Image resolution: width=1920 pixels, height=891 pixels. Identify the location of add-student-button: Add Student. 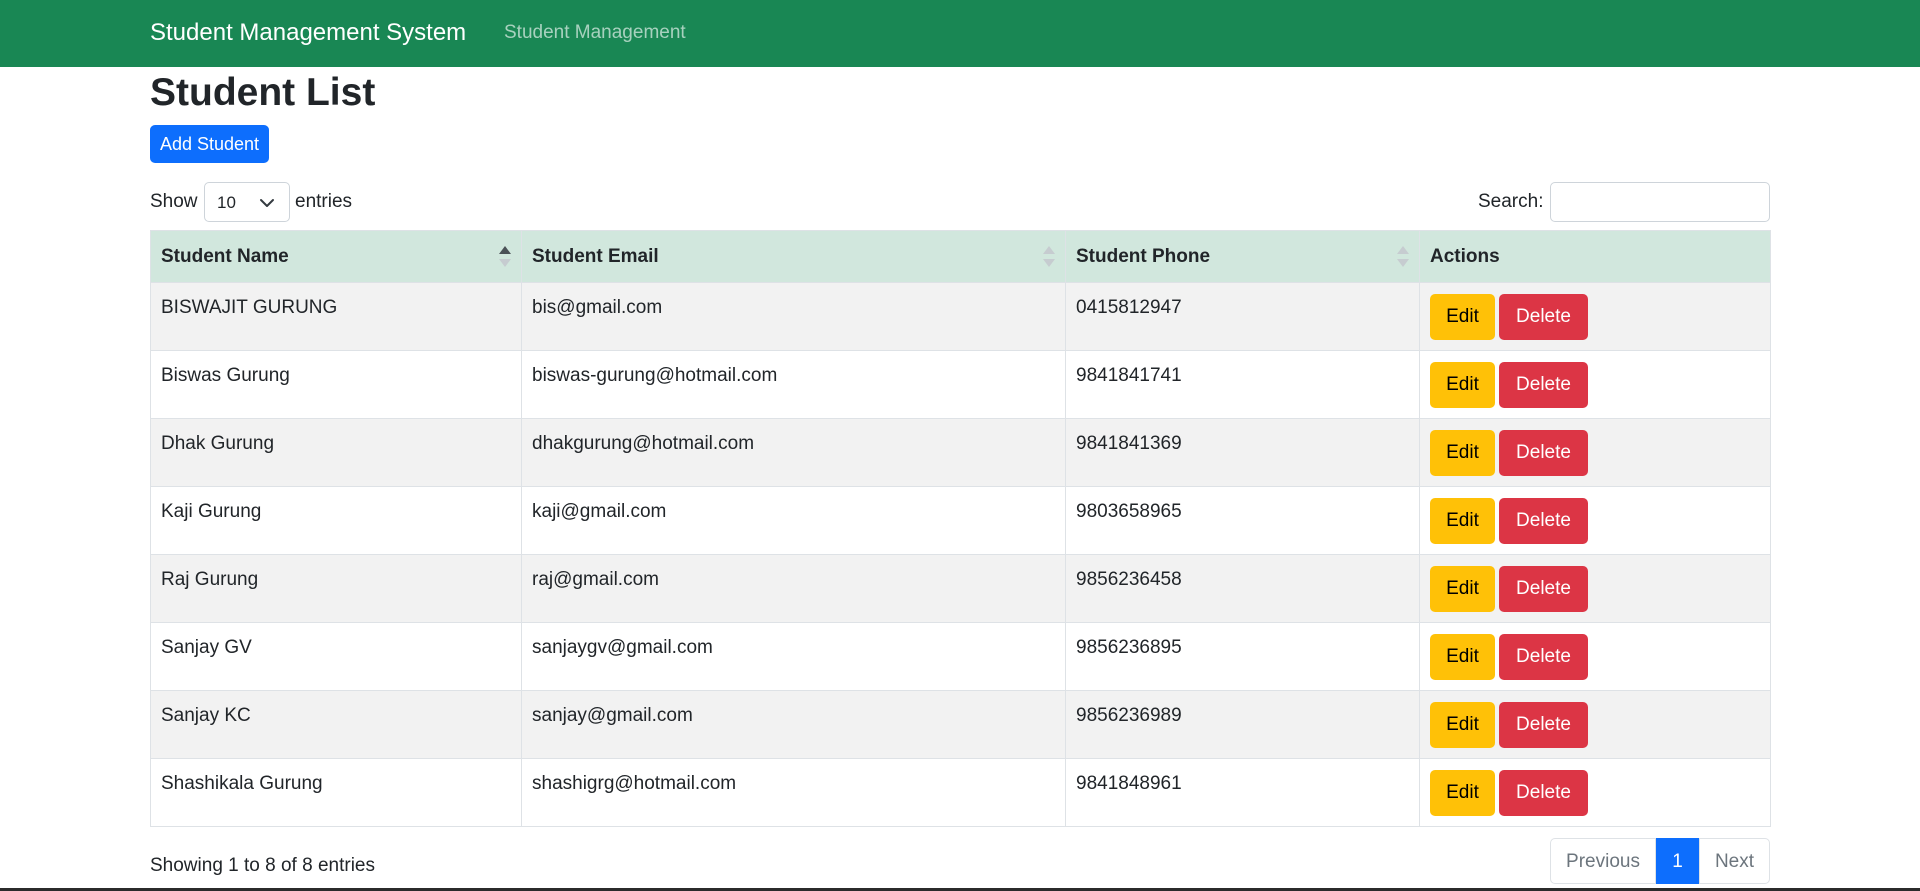
(209, 144).